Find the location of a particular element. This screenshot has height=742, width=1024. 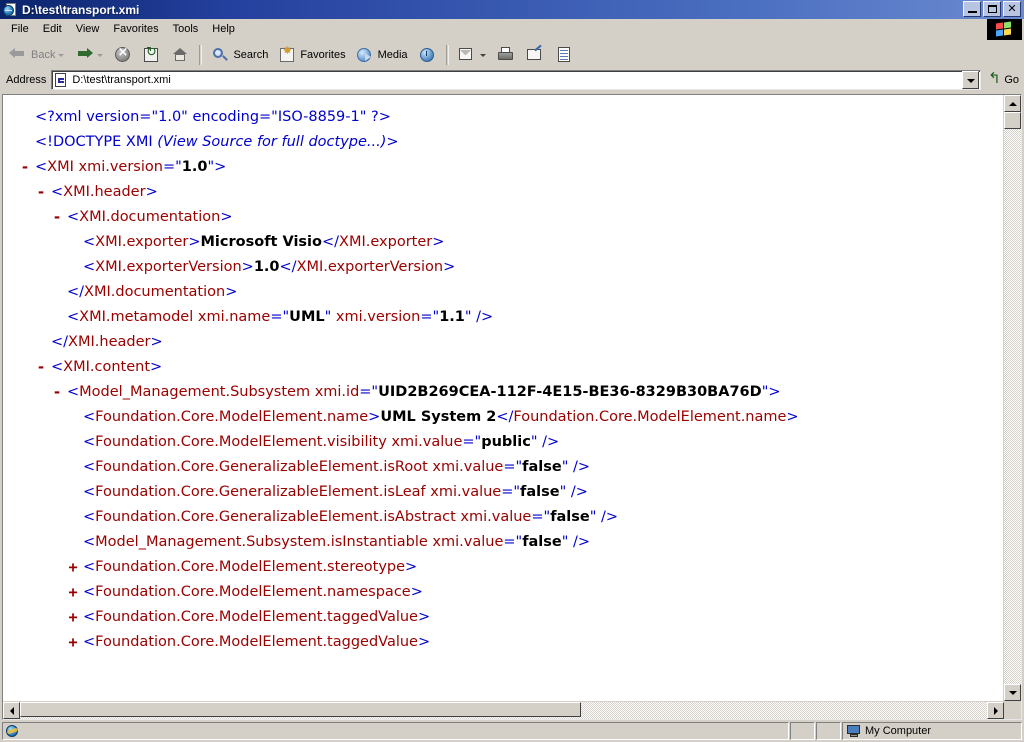

menu-edit: Edit is located at coordinates (52, 29).